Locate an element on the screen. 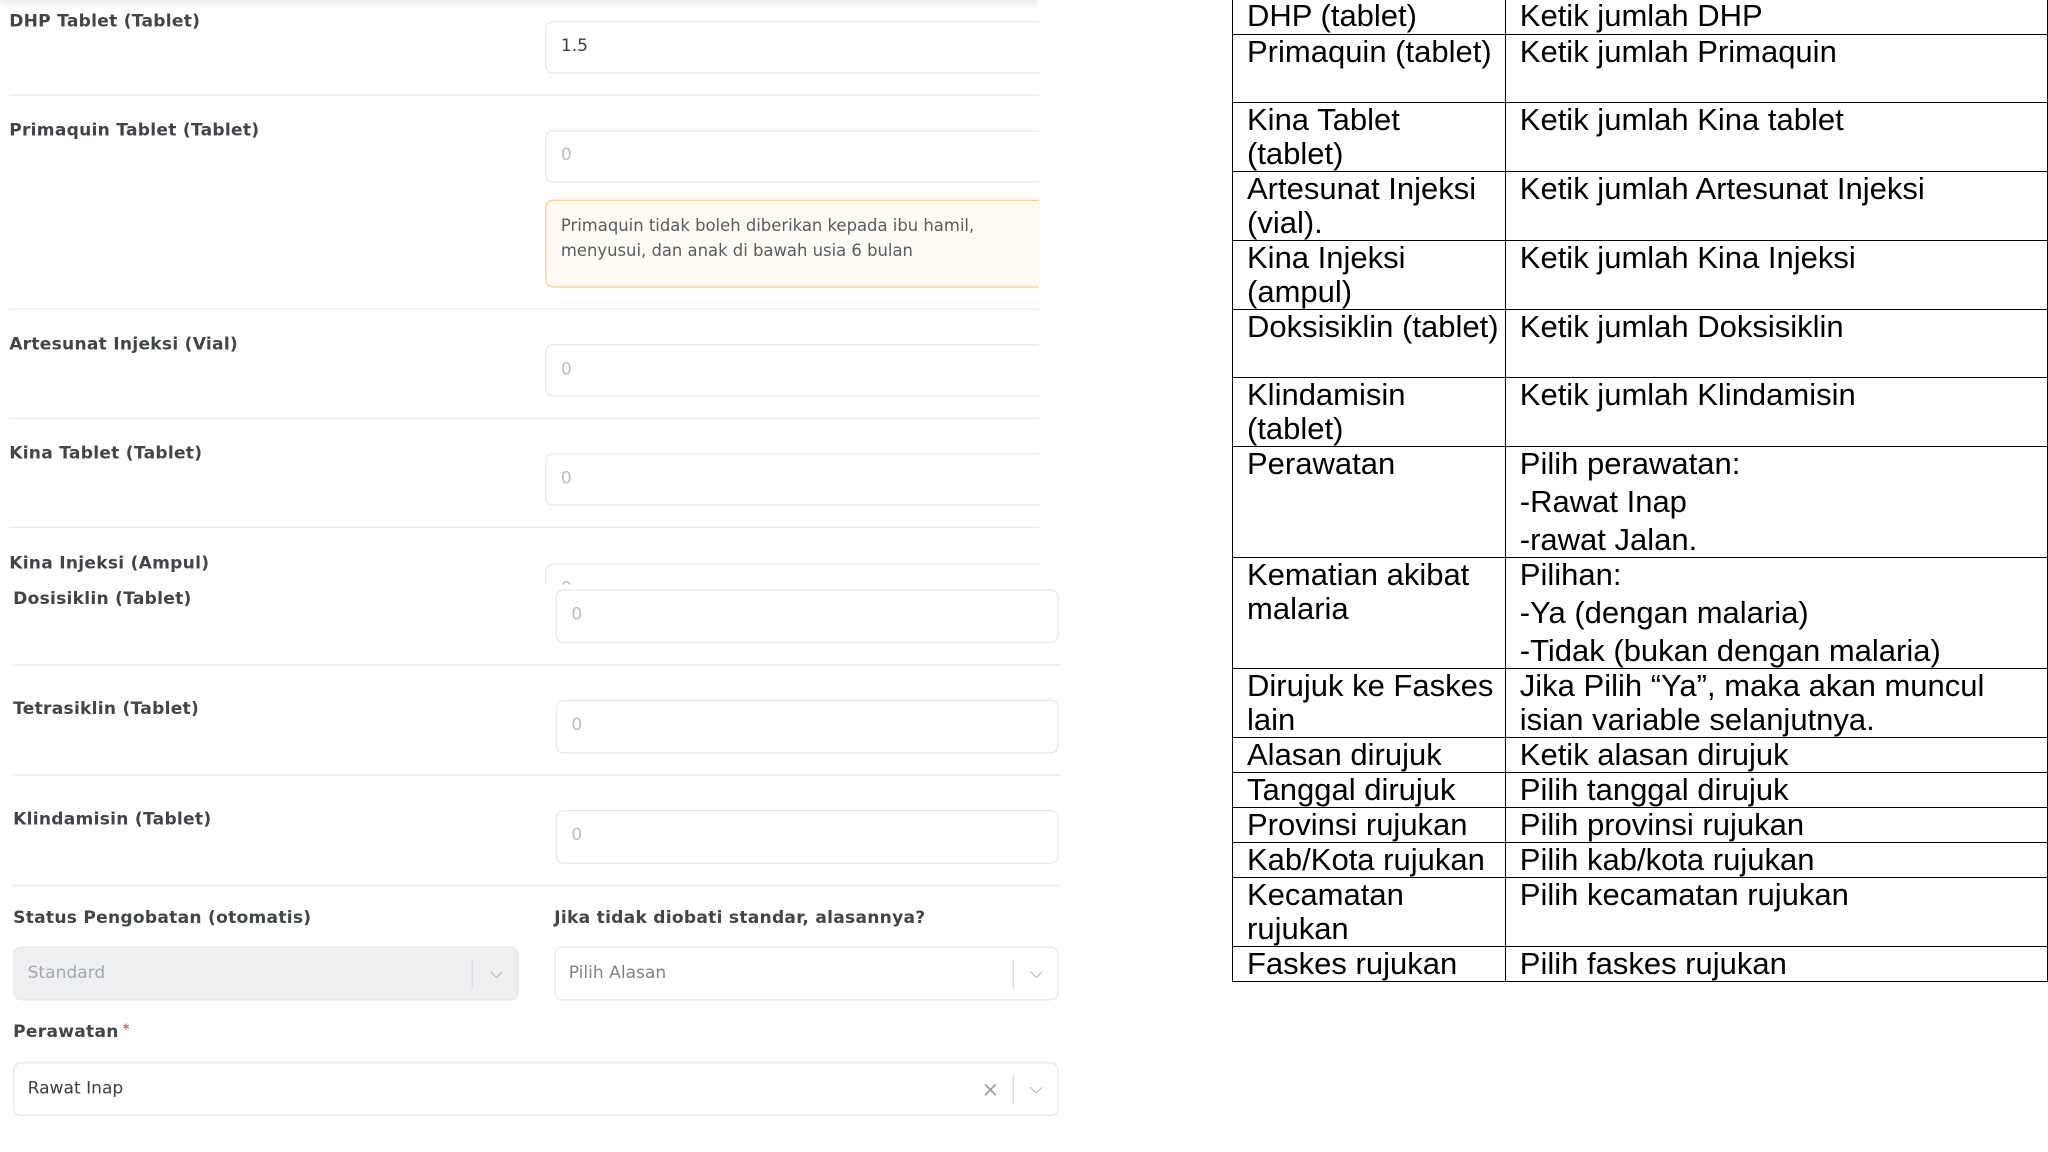 The height and width of the screenshot is (1152, 2048). dhp-input: 1.5 is located at coordinates (792, 47).